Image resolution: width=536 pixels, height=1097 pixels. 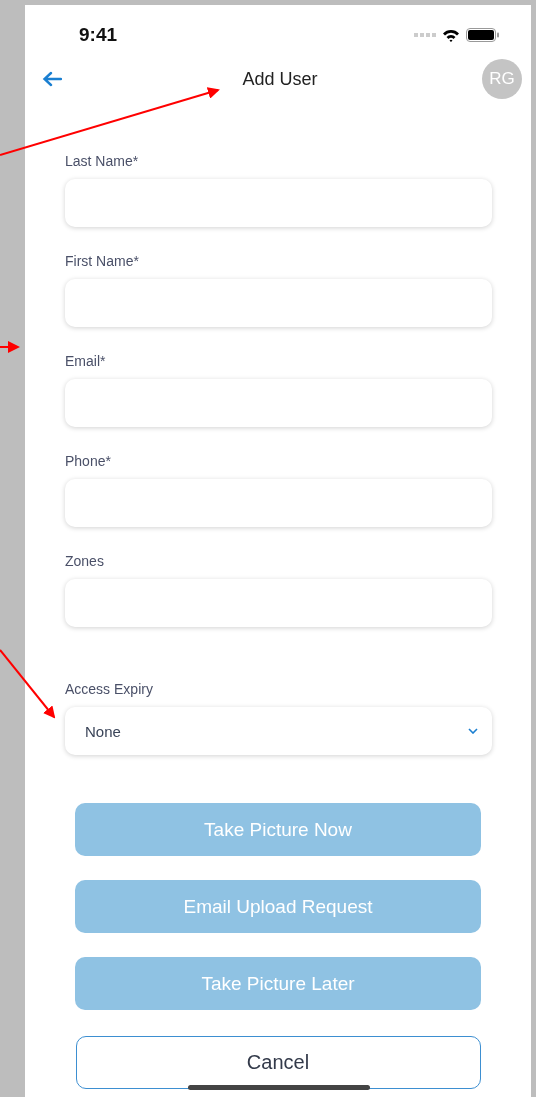 I want to click on wifi-icon, so click(x=451, y=35).